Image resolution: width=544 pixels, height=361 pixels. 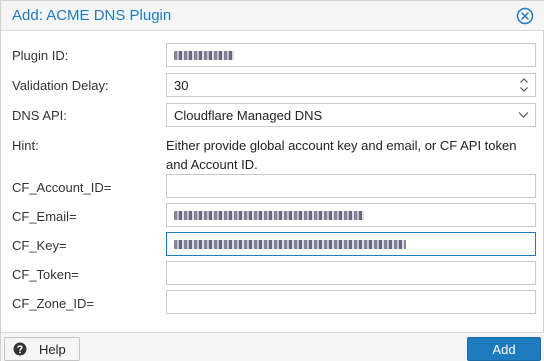 I want to click on cf-email-redacted-value, so click(x=269, y=215).